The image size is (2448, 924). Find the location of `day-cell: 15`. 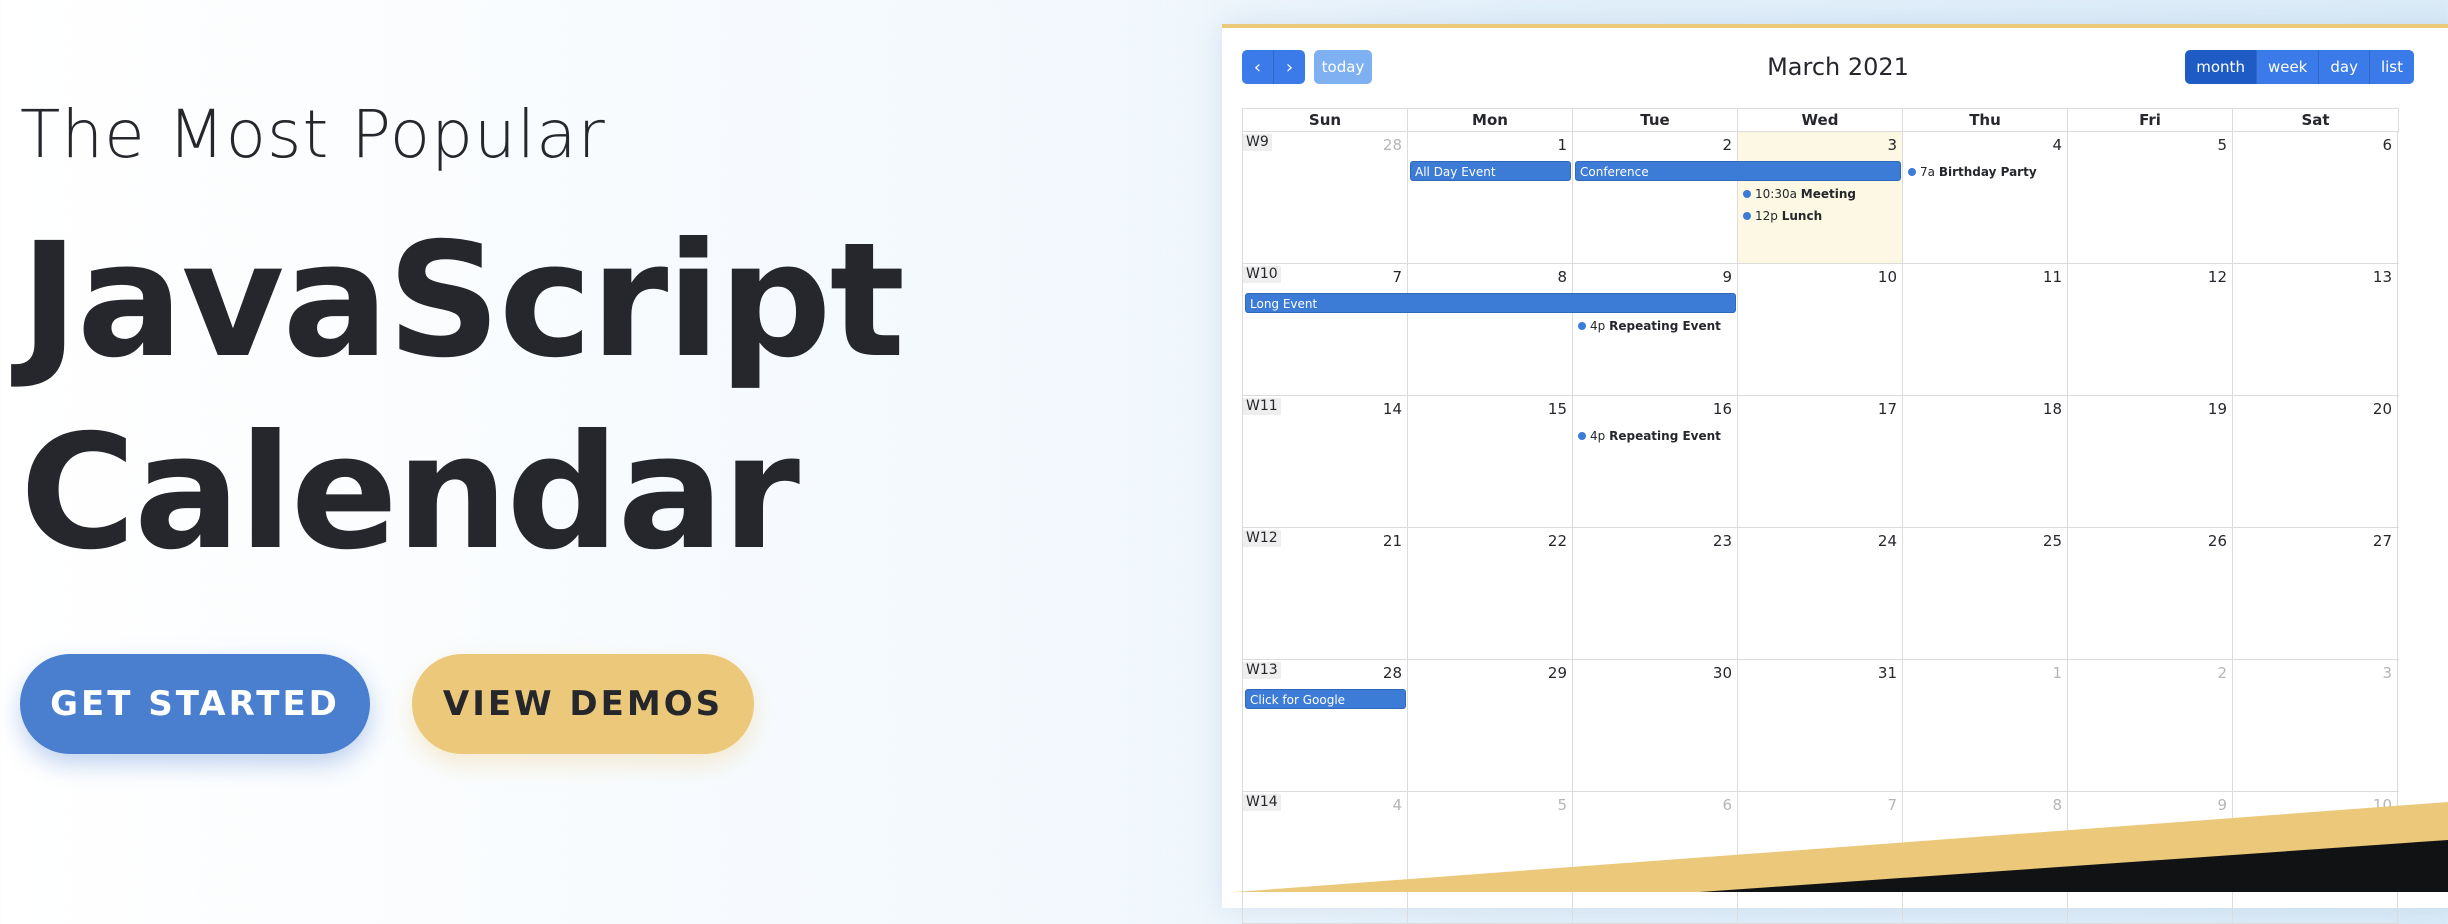

day-cell: 15 is located at coordinates (1490, 461).